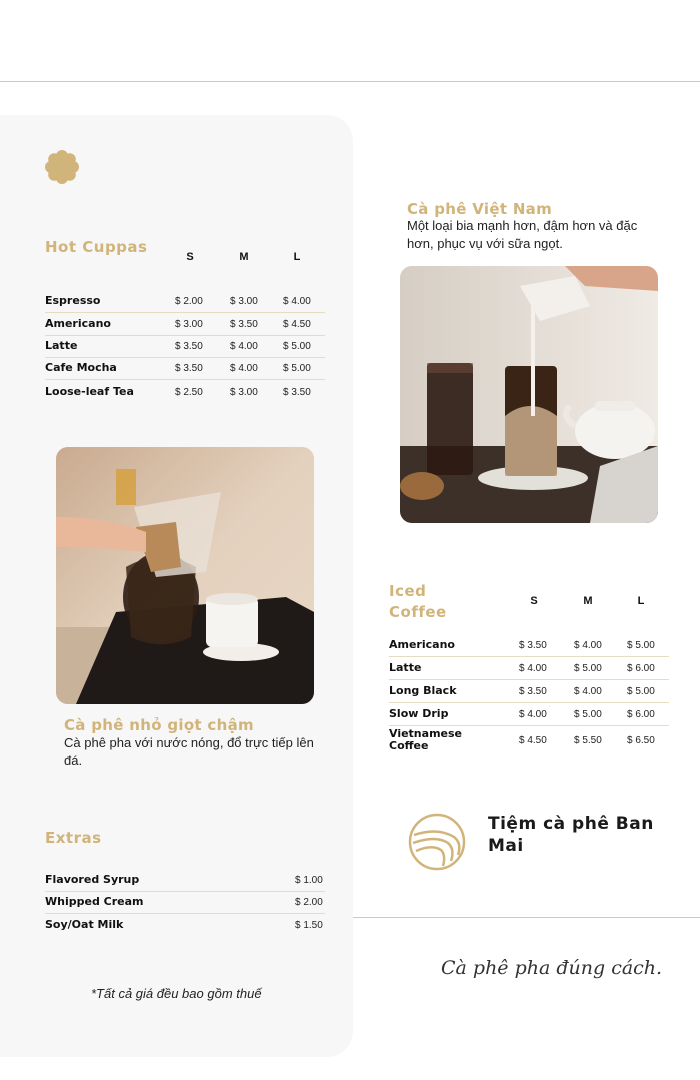  I want to click on table-row: Americano $ 3.00 $ 3.50 $ 4.50, so click(185, 324).